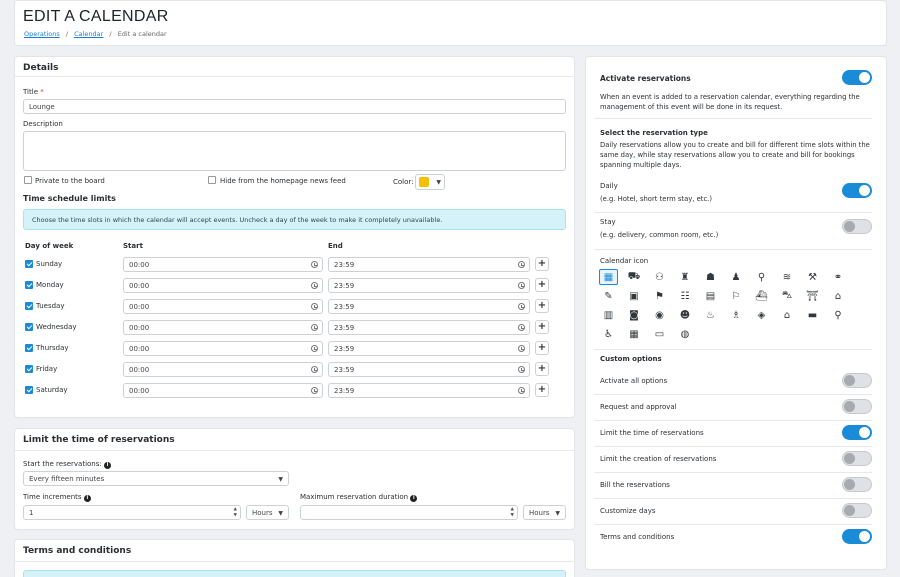 This screenshot has height=577, width=900. I want to click on day-checkbox-sunday, so click(29, 264).